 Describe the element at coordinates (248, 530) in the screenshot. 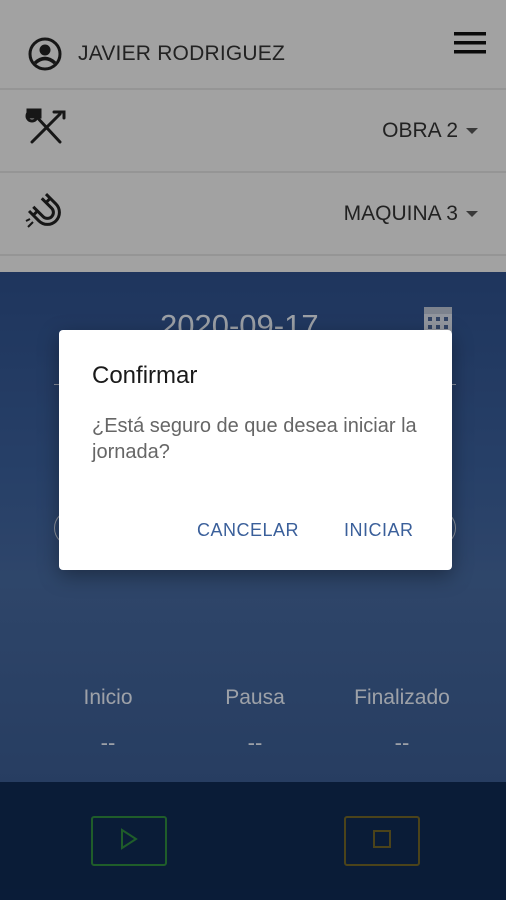

I see `cancel-button: CANCELAR` at that location.